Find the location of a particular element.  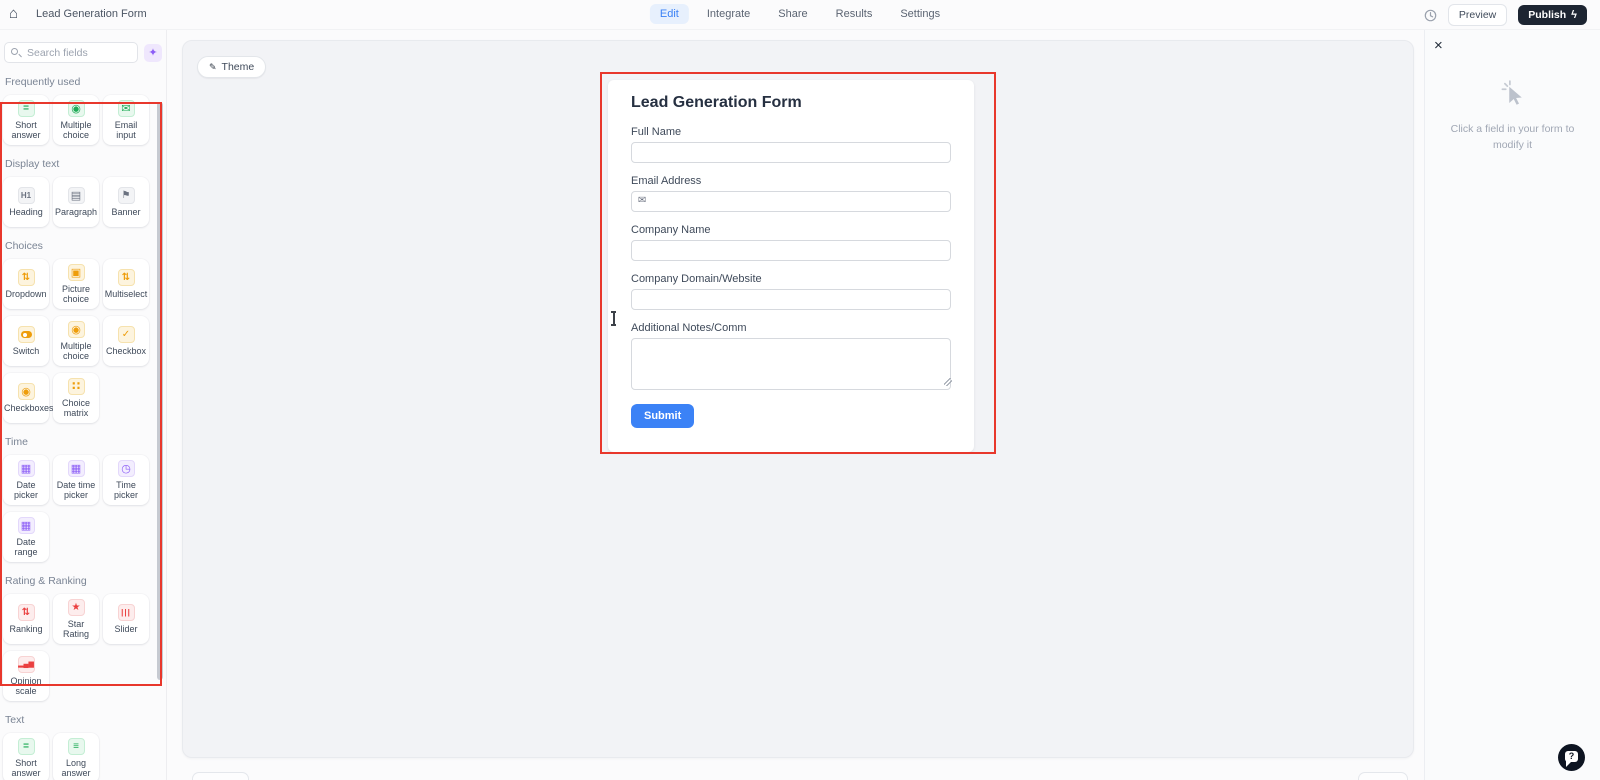

field-tile-ranking: Ranking is located at coordinates (26, 619).